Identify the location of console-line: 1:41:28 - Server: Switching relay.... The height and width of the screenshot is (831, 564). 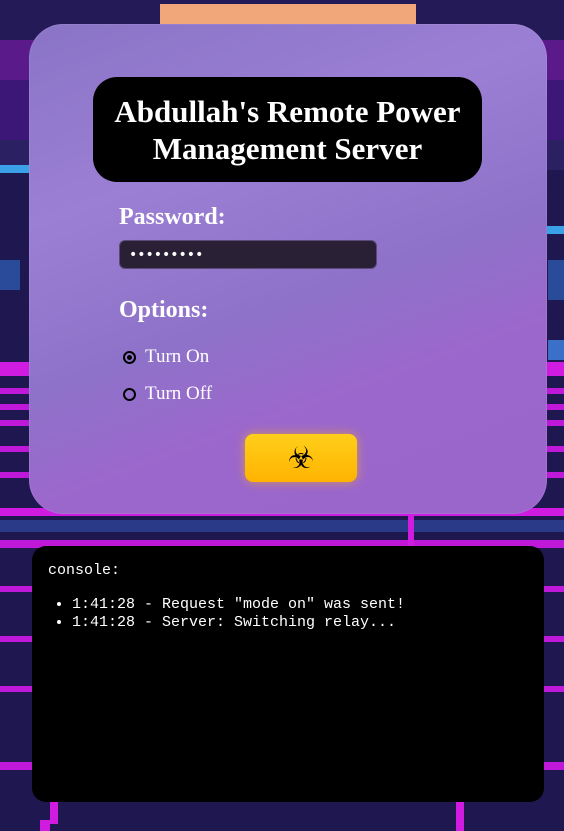
(300, 623).